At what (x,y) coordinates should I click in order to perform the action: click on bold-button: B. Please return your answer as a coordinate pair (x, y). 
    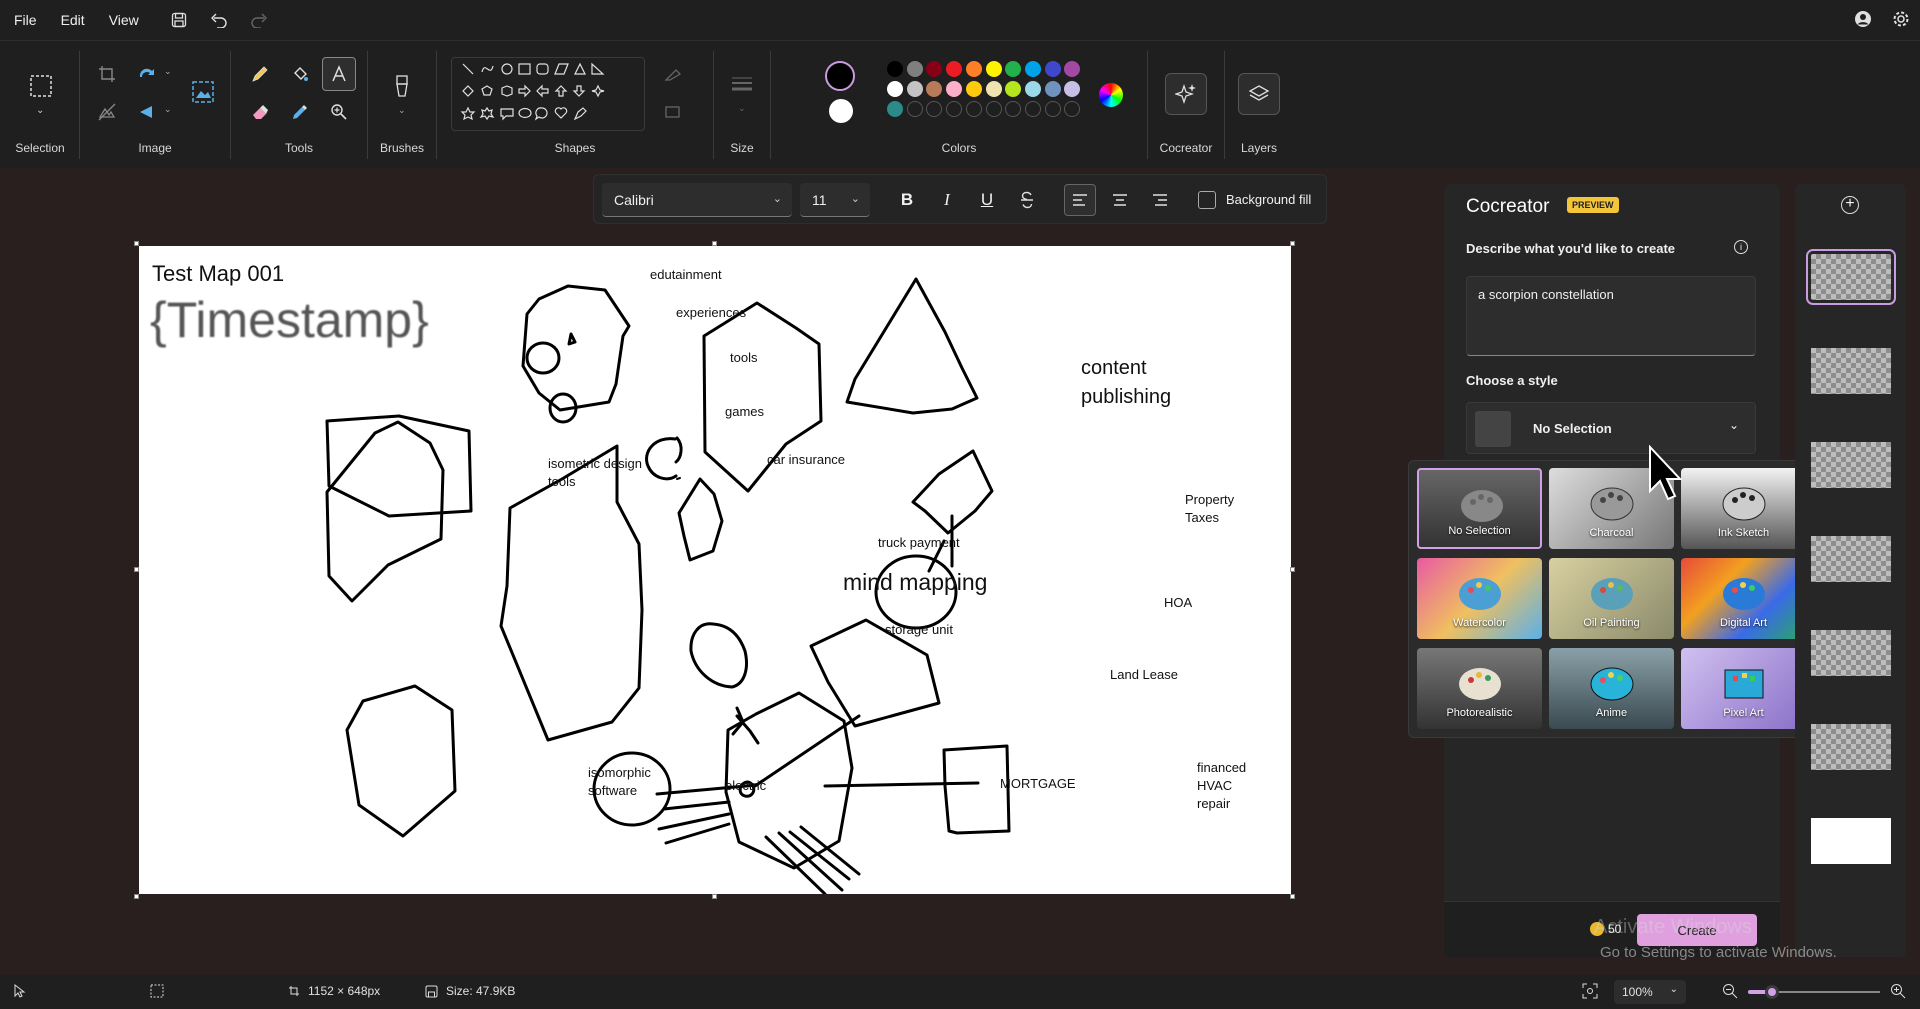
    Looking at the image, I should click on (907, 200).